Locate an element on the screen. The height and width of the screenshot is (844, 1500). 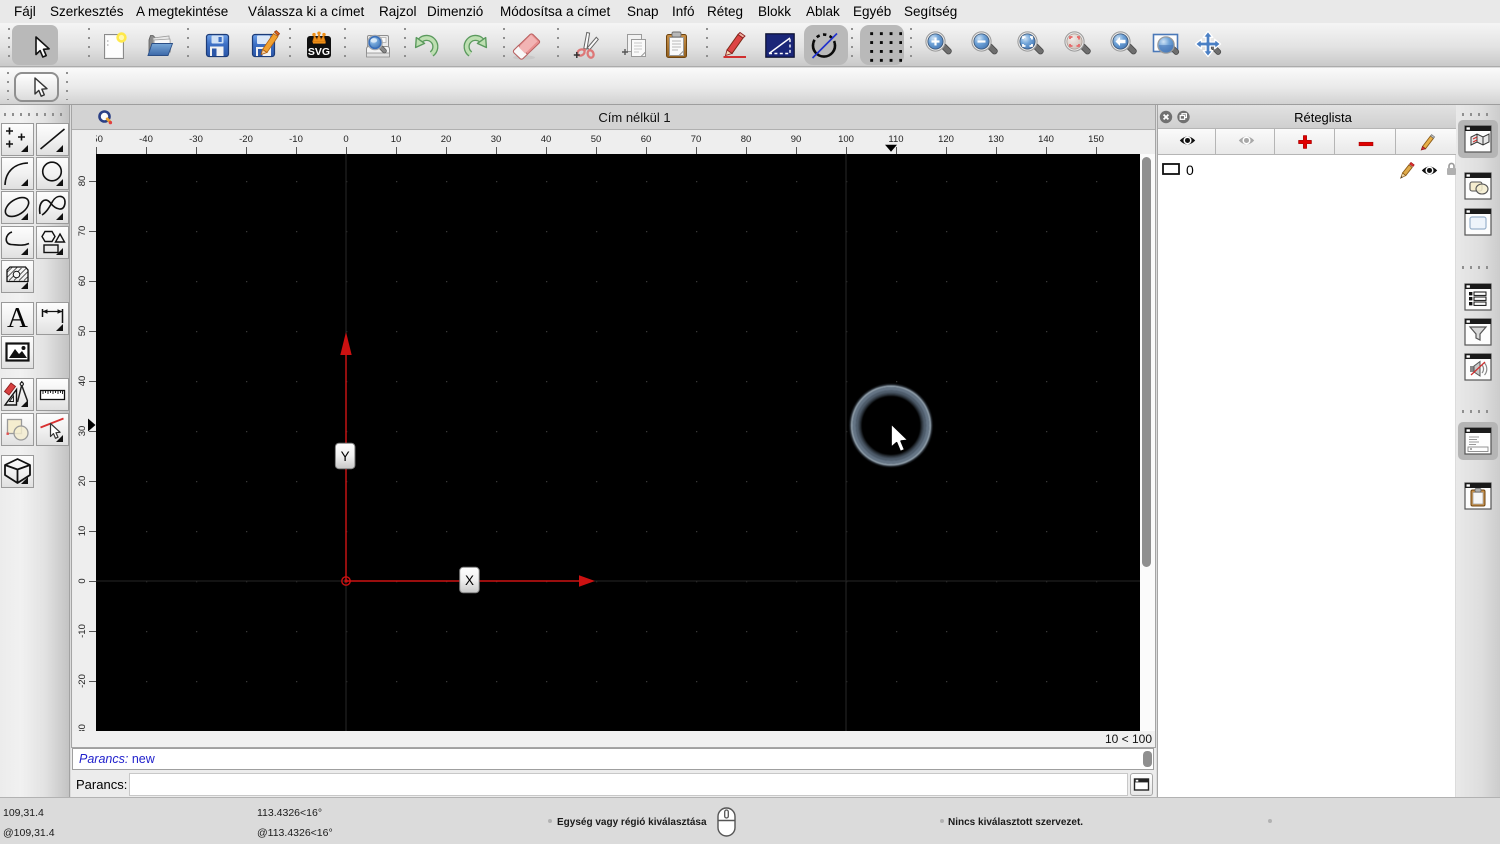
svg-text: 130 is located at coordinates (996, 139).